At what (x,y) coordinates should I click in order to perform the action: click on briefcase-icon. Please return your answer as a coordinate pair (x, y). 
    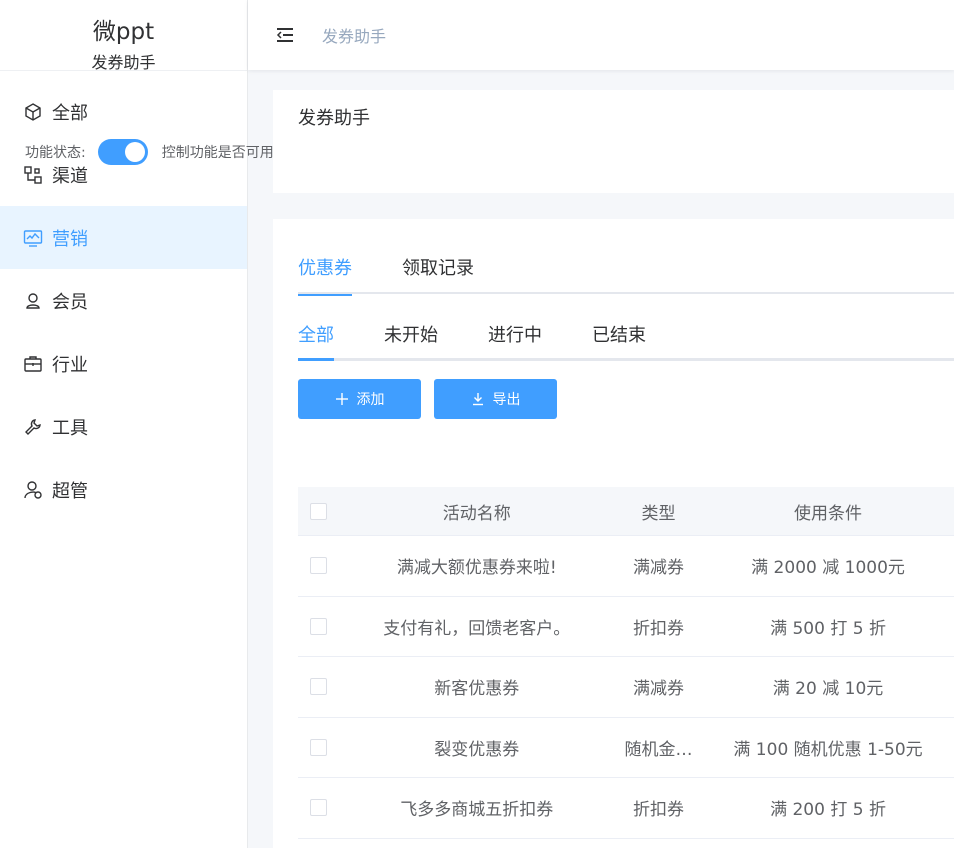
    Looking at the image, I should click on (33, 364).